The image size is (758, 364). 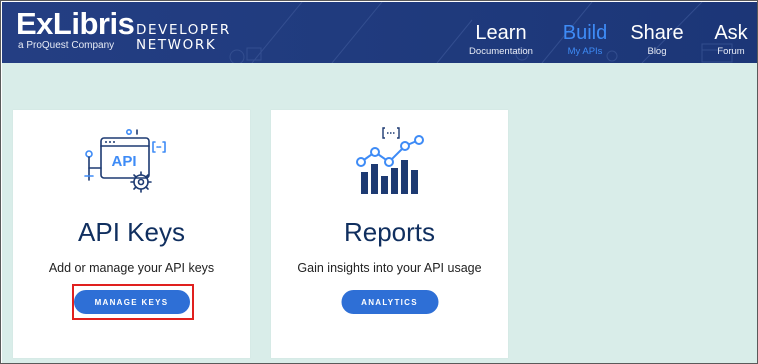 What do you see at coordinates (75, 23) in the screenshot?
I see `logo-wordmark: ExLibris` at bounding box center [75, 23].